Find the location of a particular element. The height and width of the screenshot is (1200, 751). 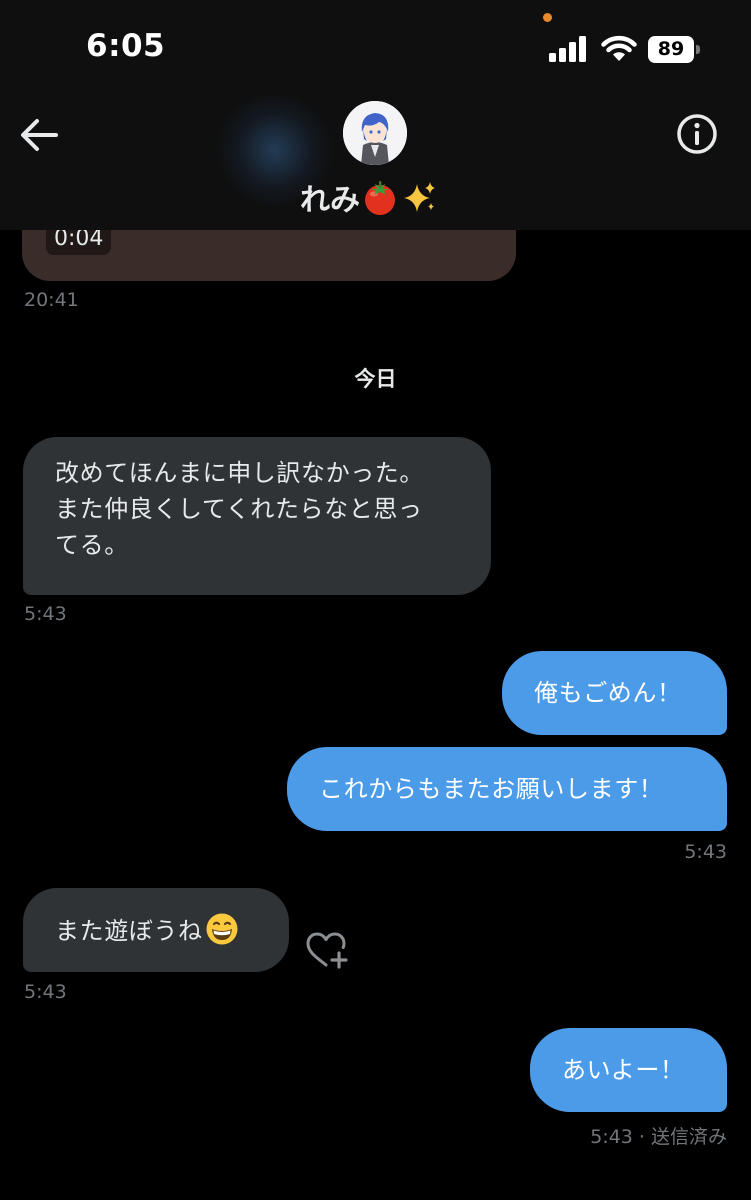

message-text: 俺もごめん！ is located at coordinates (608, 693).